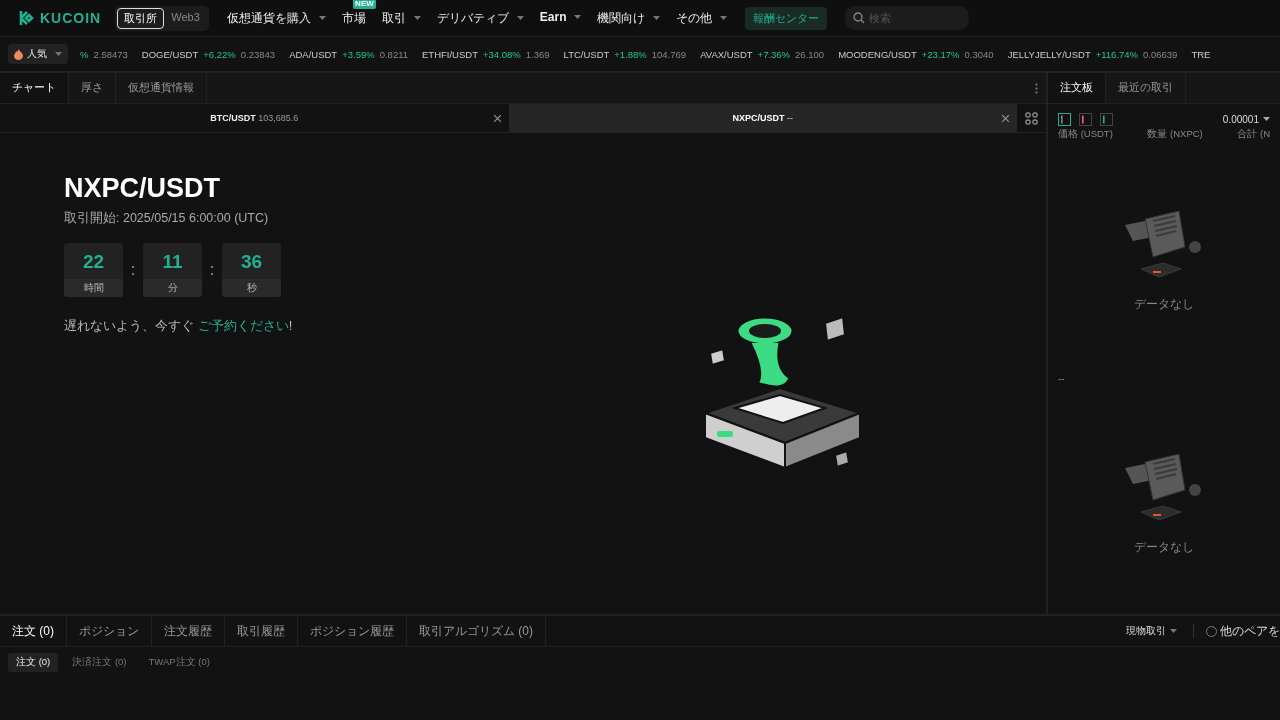  Describe the element at coordinates (353, 18) in the screenshot. I see `nav-item: 市場` at that location.